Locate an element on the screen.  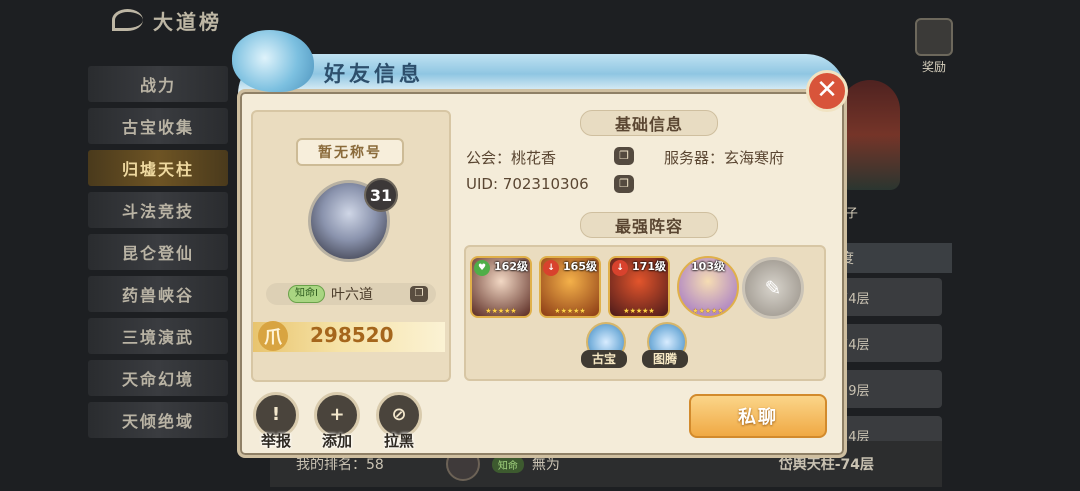
player-title-badge: 暂无称号 is located at coordinates (350, 152).